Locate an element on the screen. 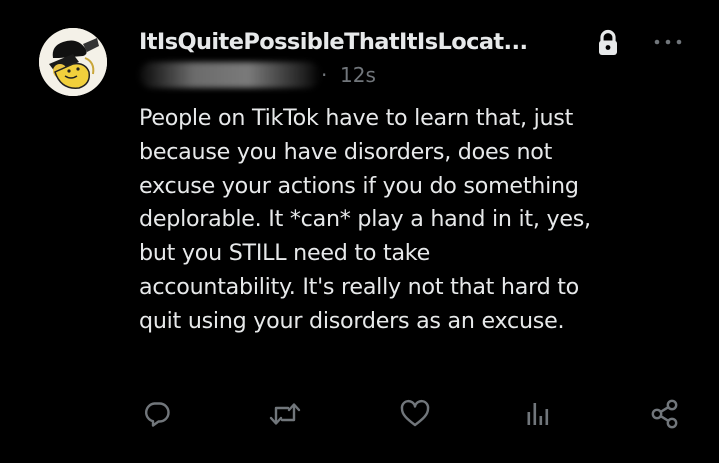  views-button is located at coordinates (537, 414).